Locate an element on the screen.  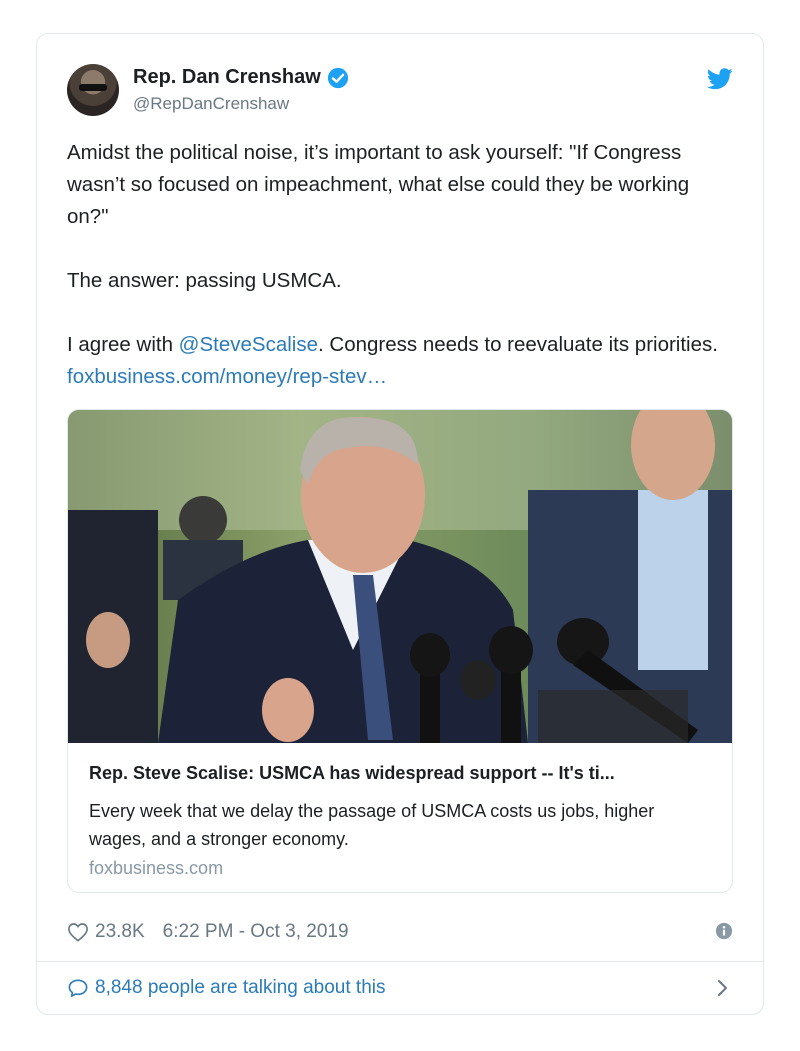
tweet-timestamp: 6:22 PM - Oct 3, 2019 is located at coordinates (256, 932).